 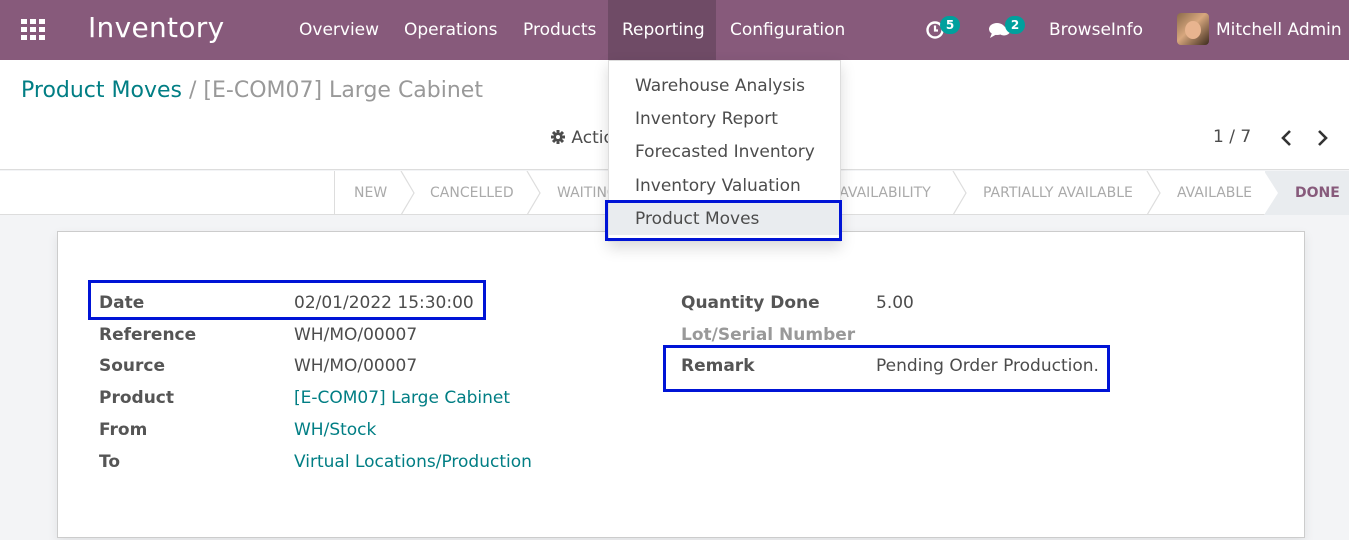 I want to click on menu-item-forecasted-inventory: Forecasted Inventory, so click(x=724, y=152).